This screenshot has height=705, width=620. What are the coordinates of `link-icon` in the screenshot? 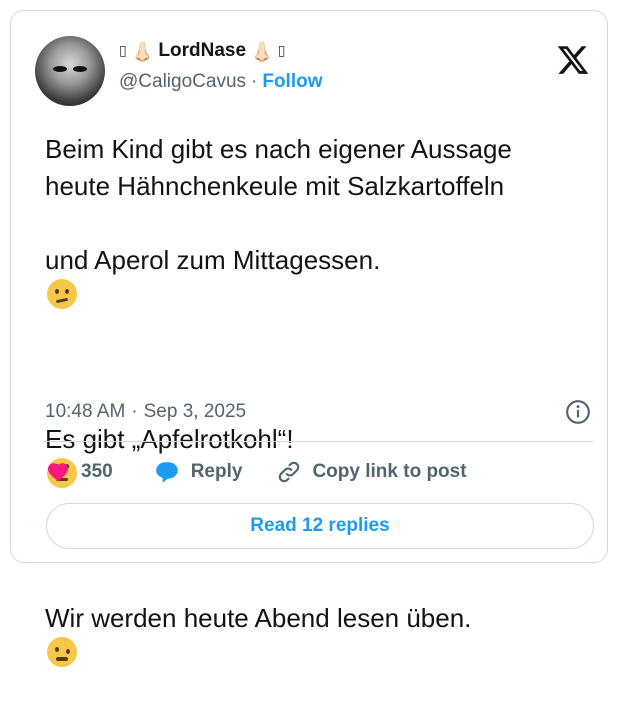 It's located at (289, 472).